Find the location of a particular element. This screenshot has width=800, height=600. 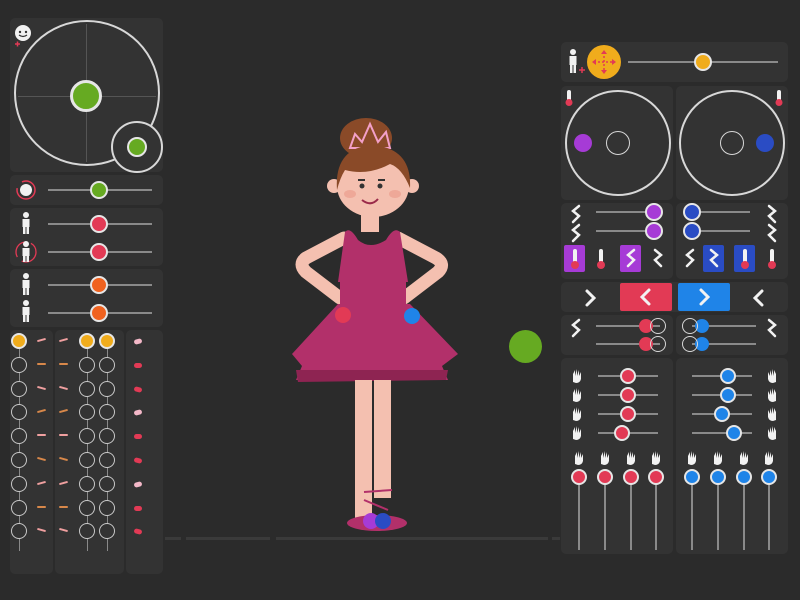

hand-right-target is located at coordinates (412, 316).